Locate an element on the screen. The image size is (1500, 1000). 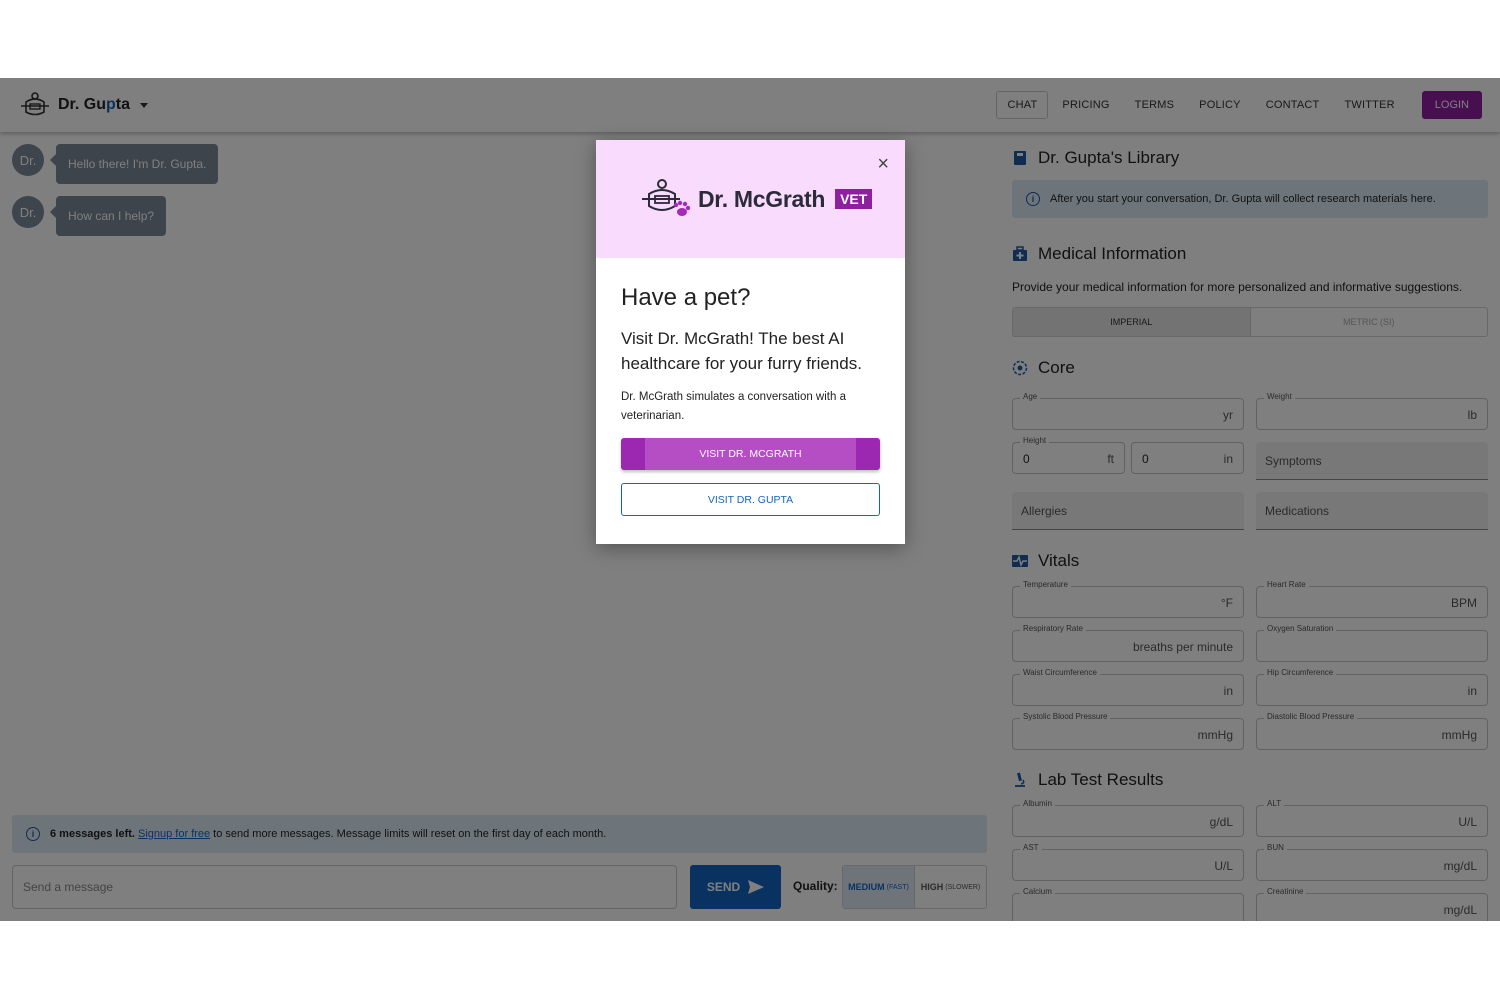
vet-badge: VET is located at coordinates (854, 199).